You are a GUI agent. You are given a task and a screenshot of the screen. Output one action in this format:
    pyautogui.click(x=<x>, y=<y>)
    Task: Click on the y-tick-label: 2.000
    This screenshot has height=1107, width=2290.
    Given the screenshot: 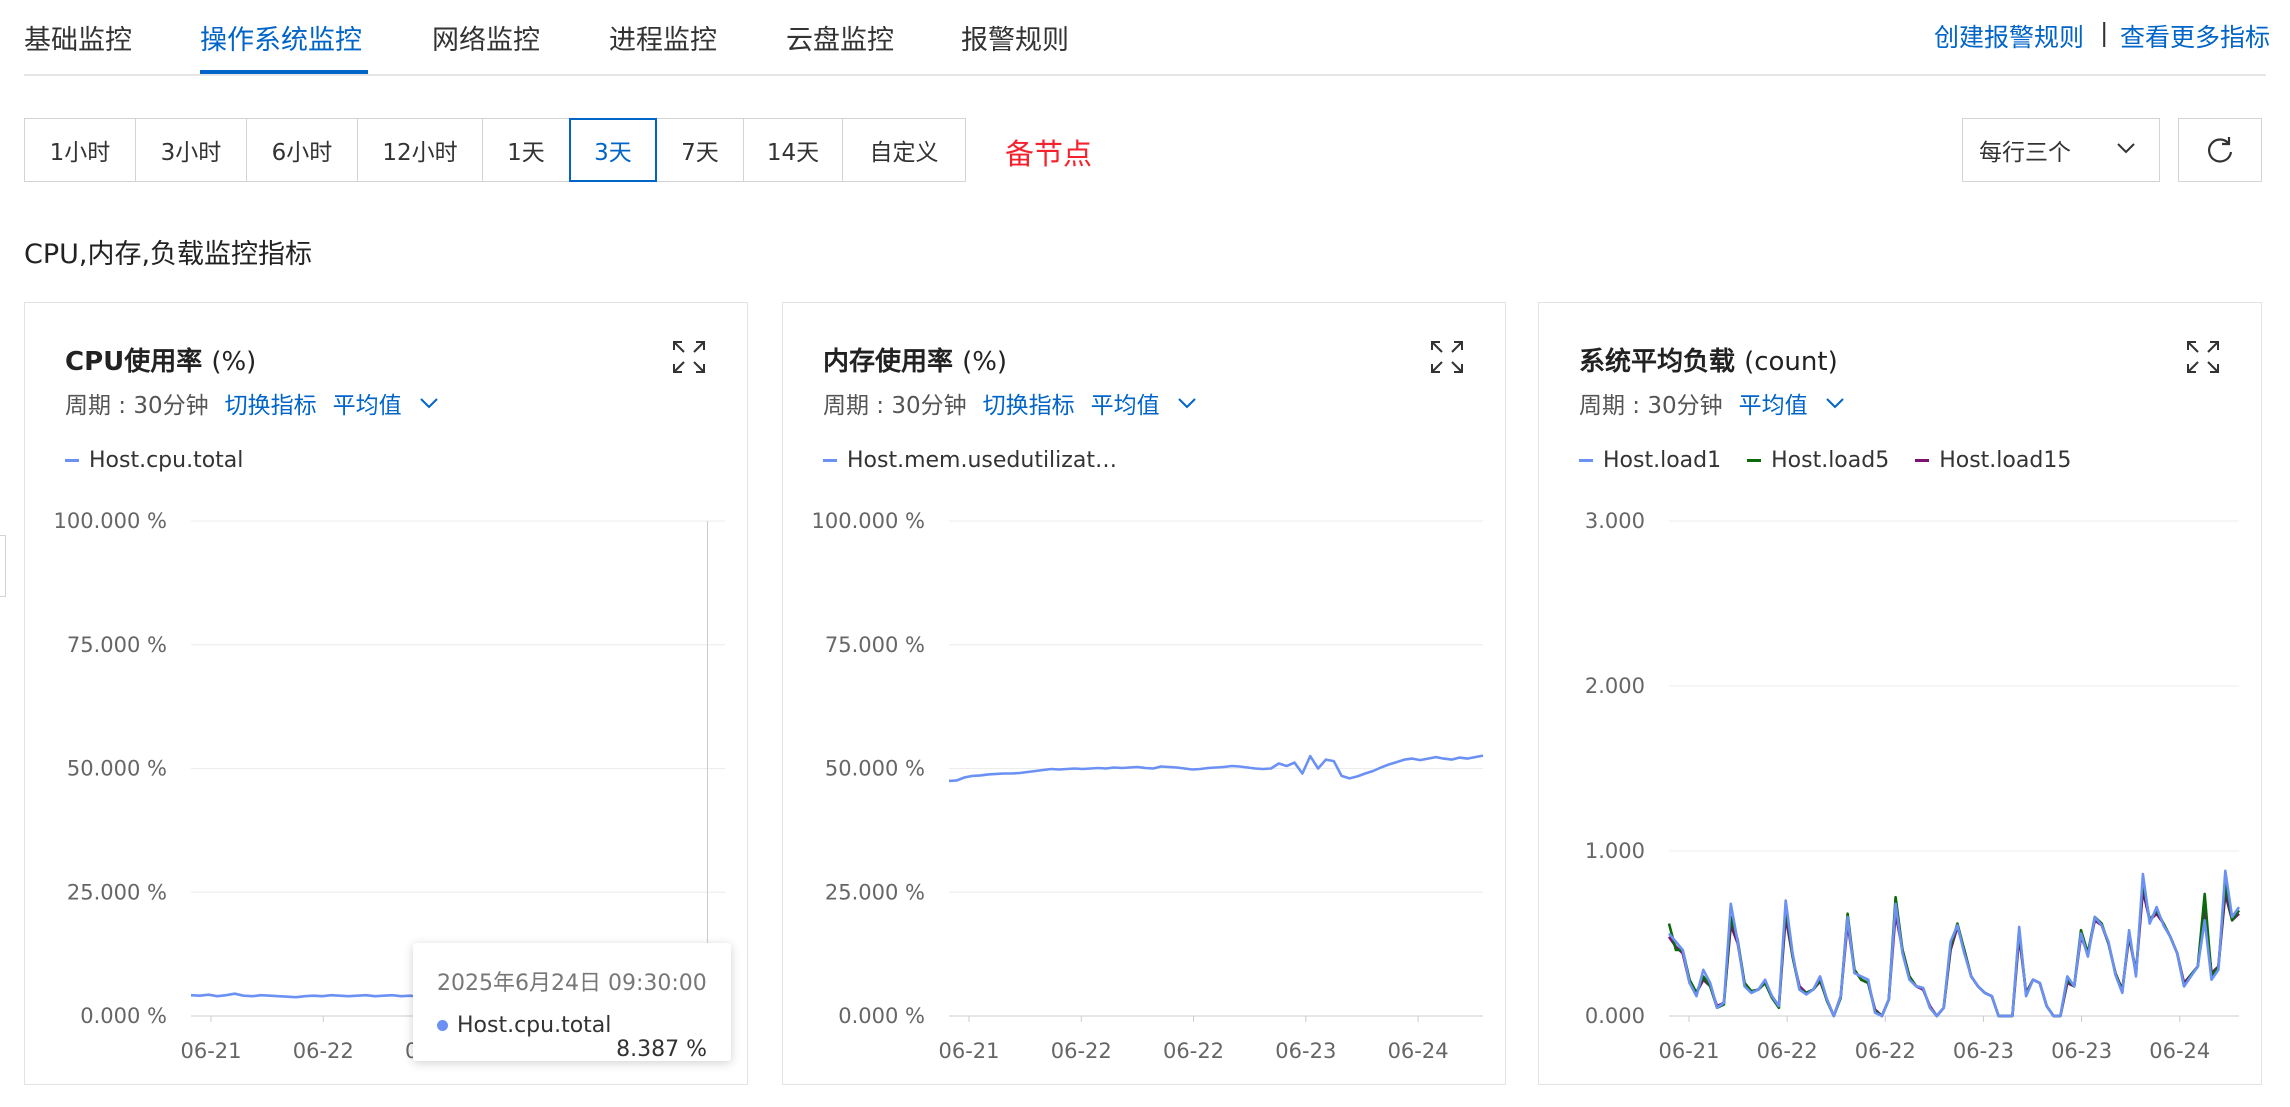 What is the action you would take?
    pyautogui.click(x=1615, y=686)
    